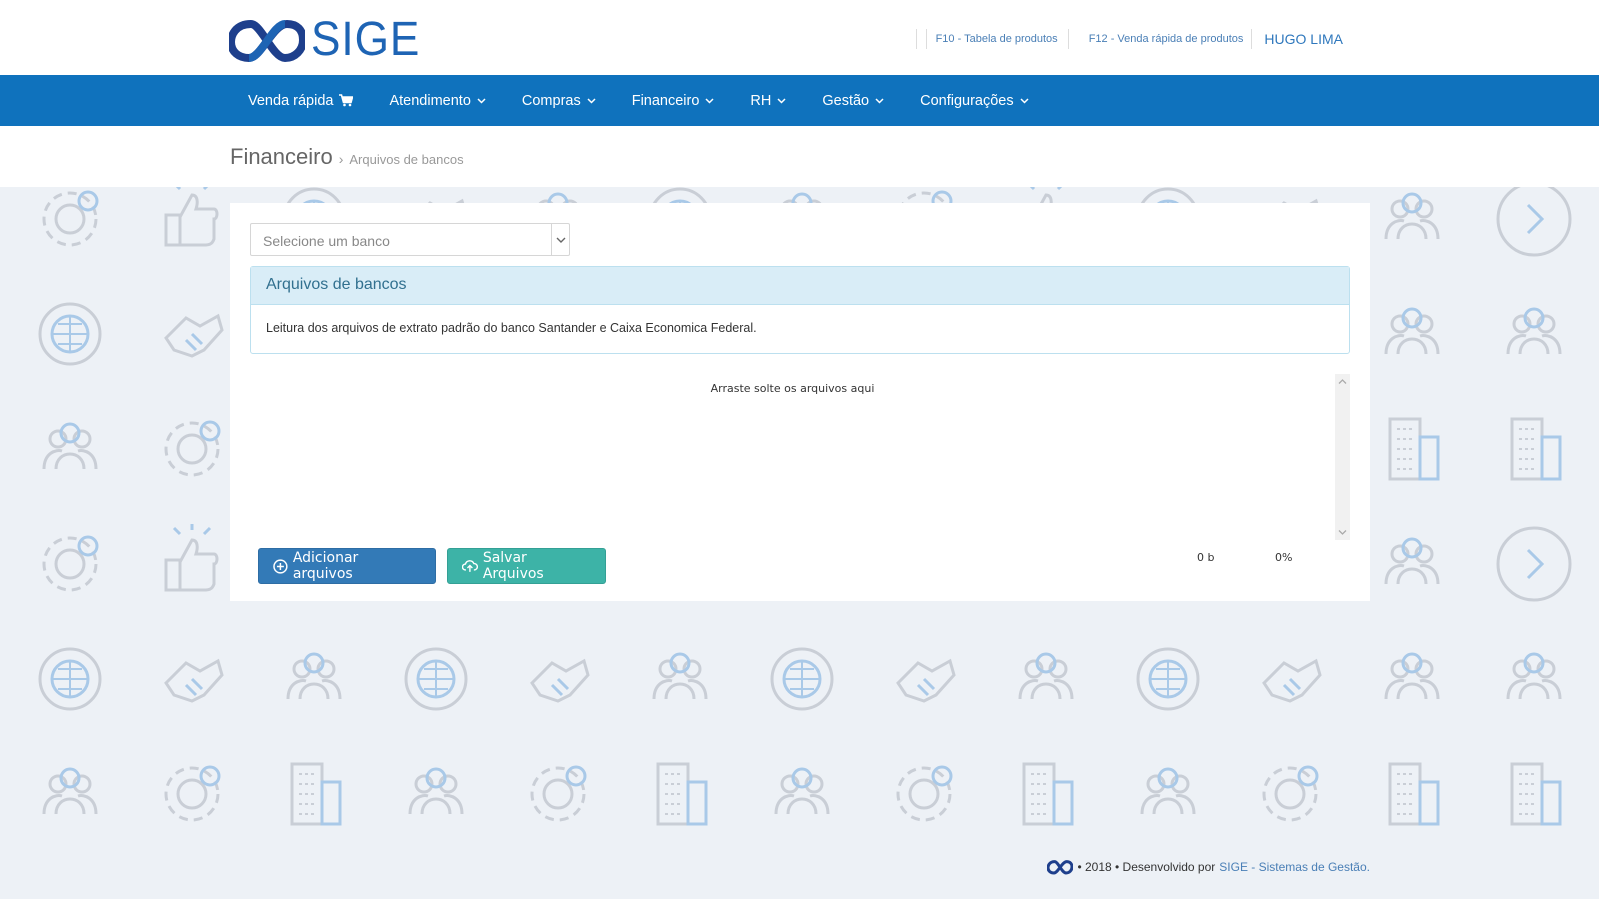 The height and width of the screenshot is (899, 1599). Describe the element at coordinates (346, 100) in the screenshot. I see `cart-icon` at that location.